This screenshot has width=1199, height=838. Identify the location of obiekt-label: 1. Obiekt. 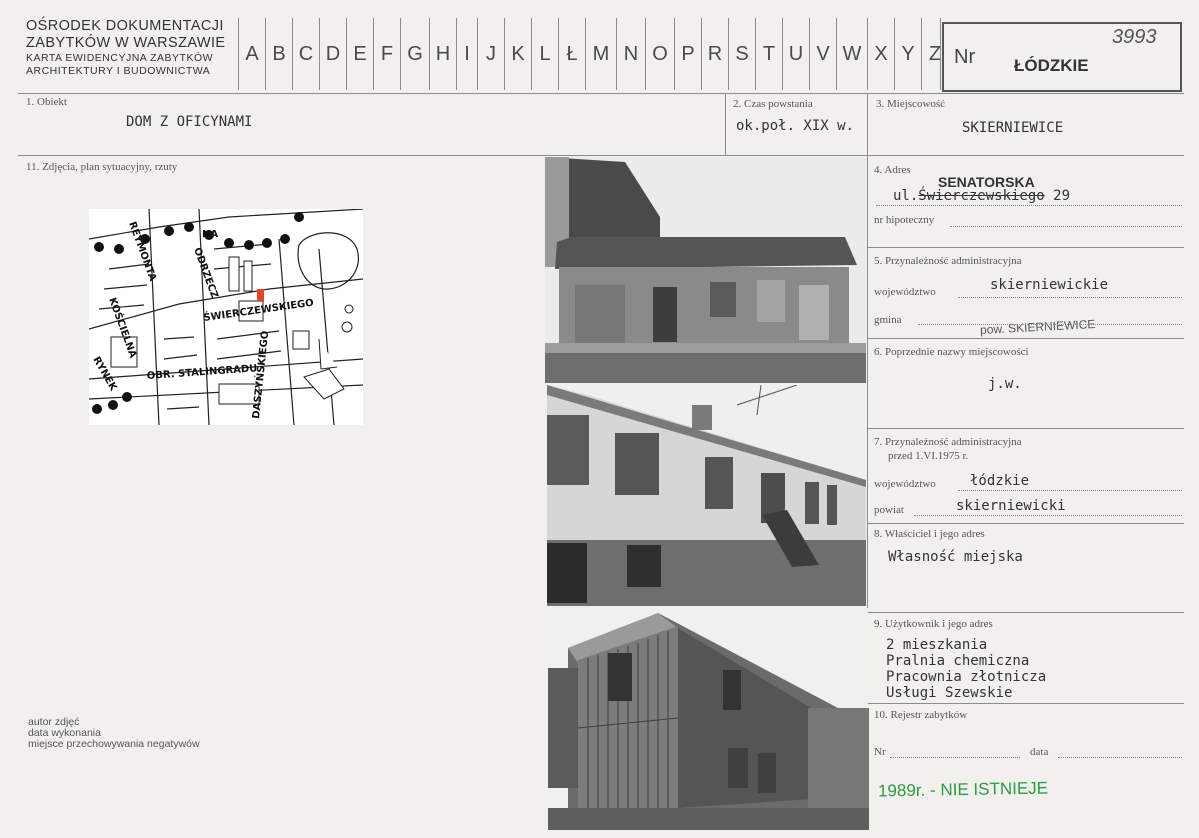
(46, 102).